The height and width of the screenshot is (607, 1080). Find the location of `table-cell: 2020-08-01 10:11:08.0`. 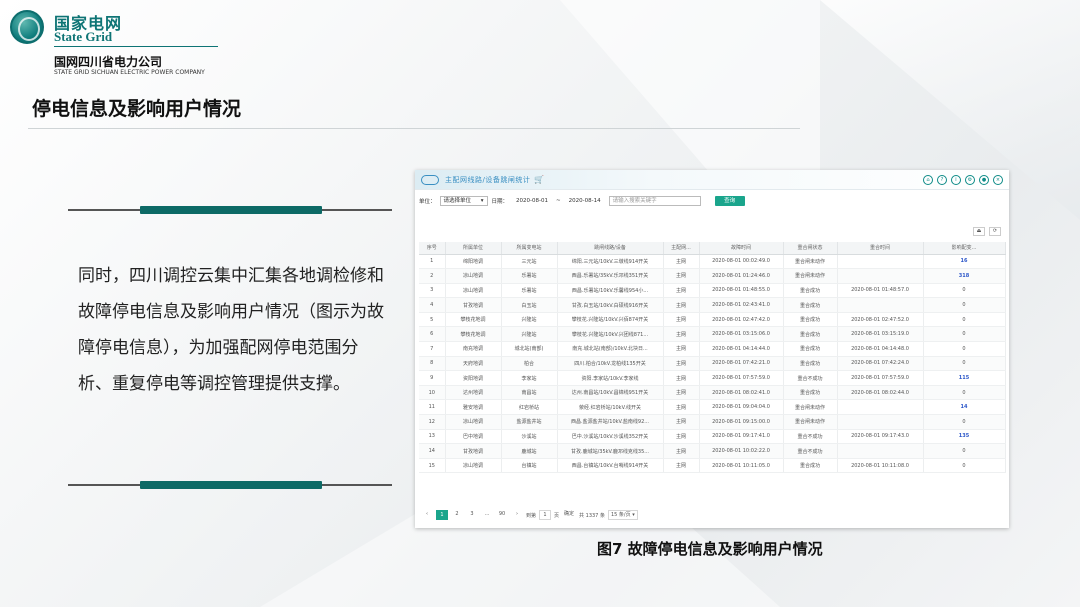

table-cell: 2020-08-01 10:11:08.0 is located at coordinates (880, 466).